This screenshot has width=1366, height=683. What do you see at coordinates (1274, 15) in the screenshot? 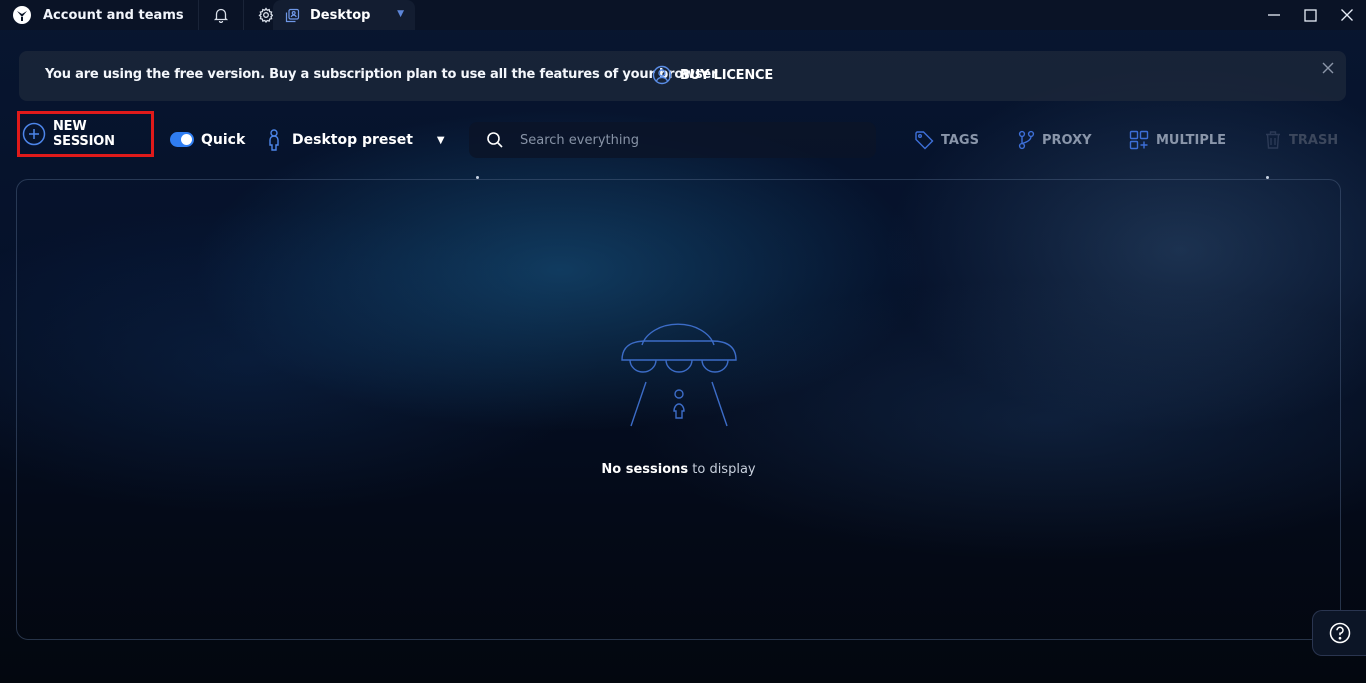
I see `minimize-icon` at bounding box center [1274, 15].